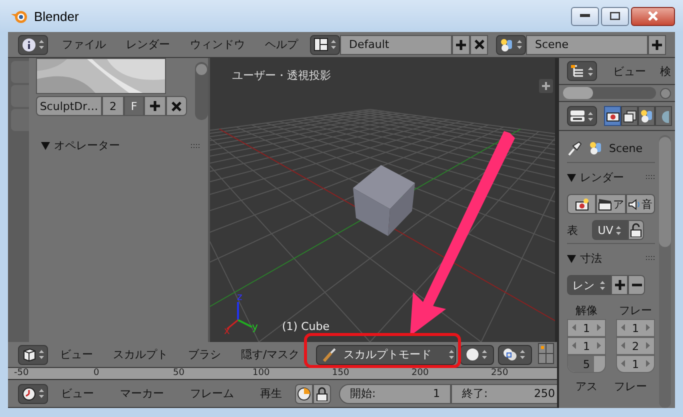  Describe the element at coordinates (386, 354) in the screenshot. I see `mode-dropdown: スカルプトモード` at that location.